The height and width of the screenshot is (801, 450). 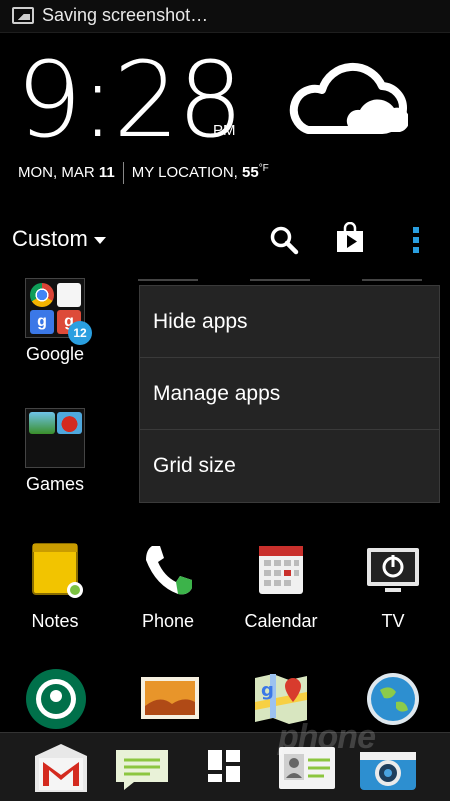 I want to click on app-label-calendar: Calendar, so click(x=281, y=621).